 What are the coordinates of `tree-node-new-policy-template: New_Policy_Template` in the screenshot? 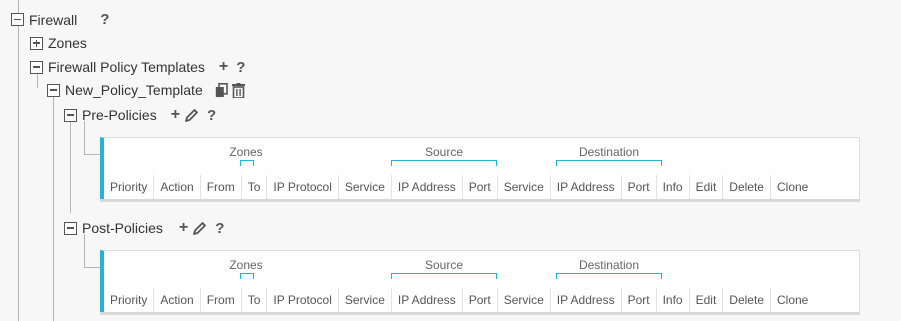 It's located at (146, 90).